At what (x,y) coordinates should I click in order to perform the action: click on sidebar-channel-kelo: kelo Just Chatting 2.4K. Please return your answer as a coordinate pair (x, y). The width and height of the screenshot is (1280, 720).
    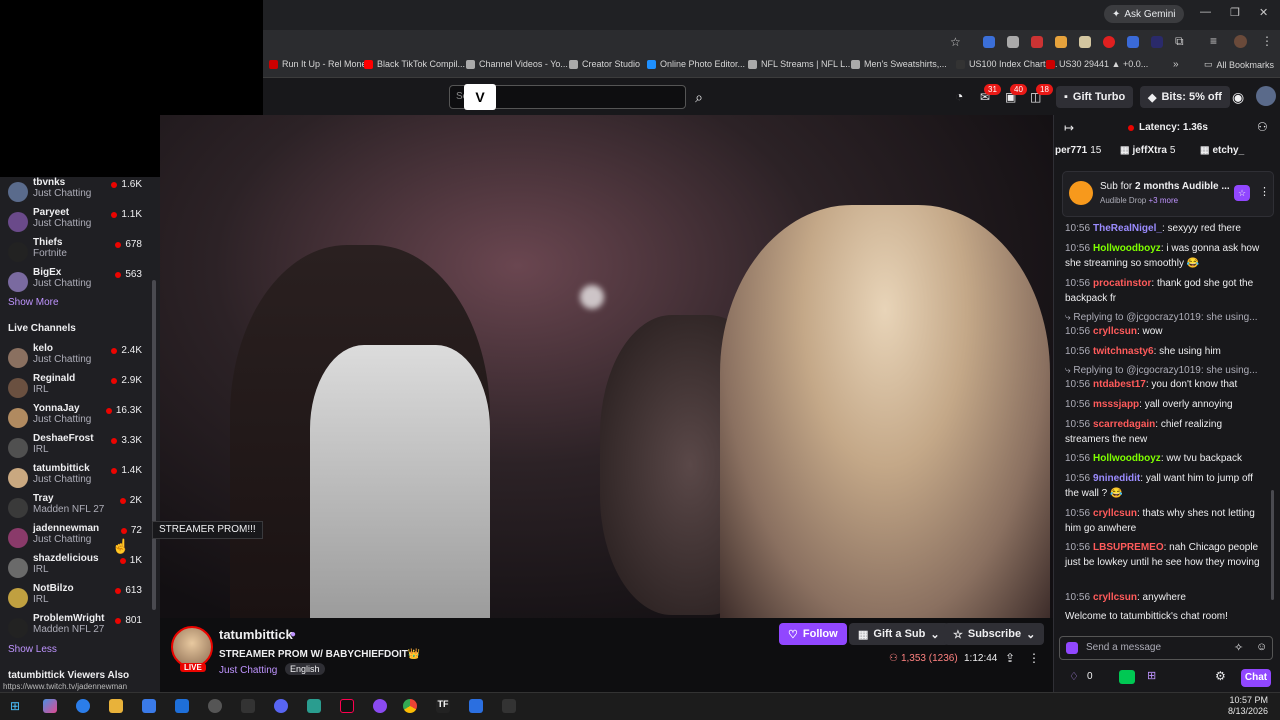
    Looking at the image, I should click on (75, 358).